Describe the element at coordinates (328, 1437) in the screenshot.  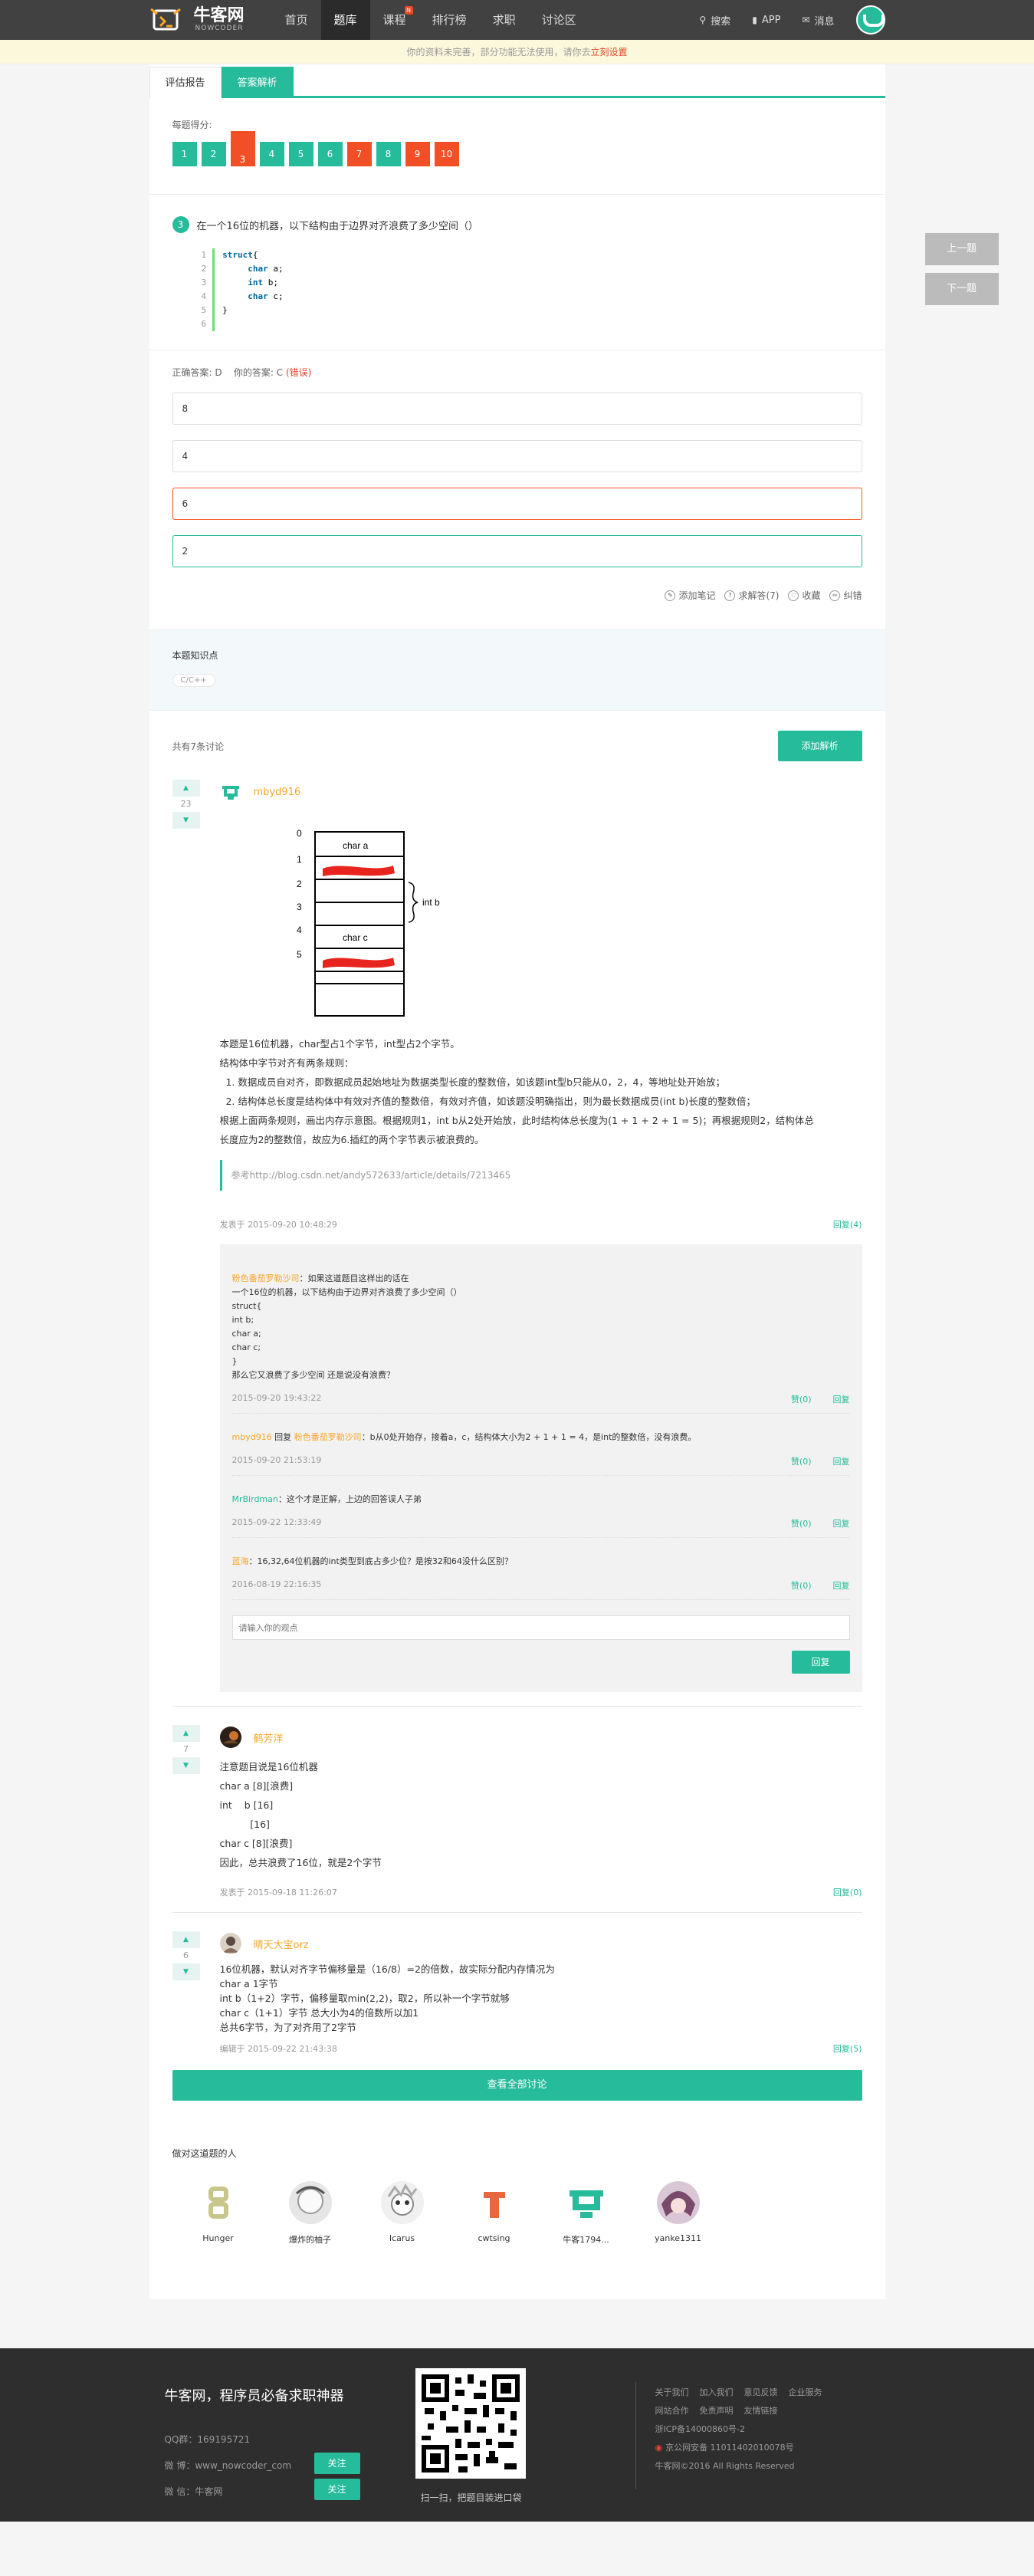
I see `comment-reply-target: 粉色番茄罗勒沙司` at that location.